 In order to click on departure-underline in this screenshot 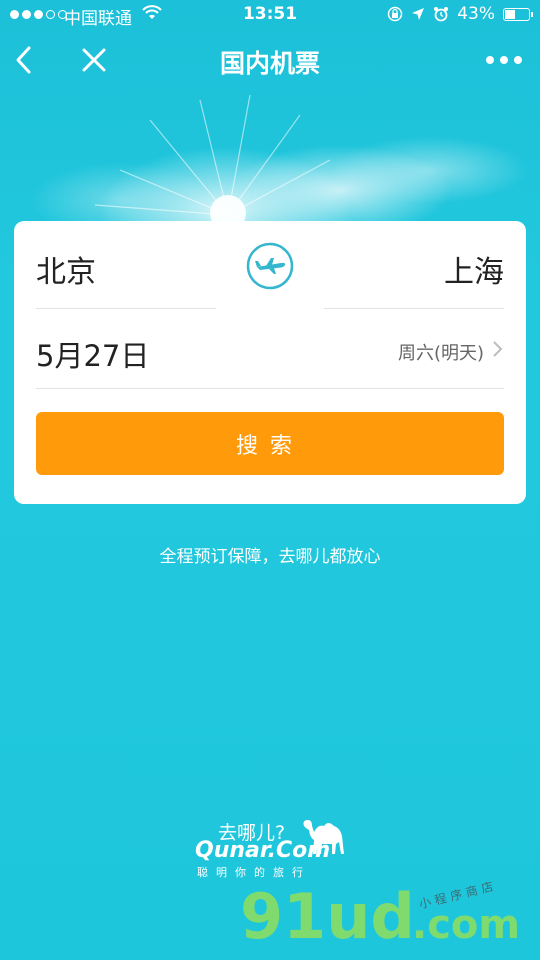, I will do `click(126, 308)`.